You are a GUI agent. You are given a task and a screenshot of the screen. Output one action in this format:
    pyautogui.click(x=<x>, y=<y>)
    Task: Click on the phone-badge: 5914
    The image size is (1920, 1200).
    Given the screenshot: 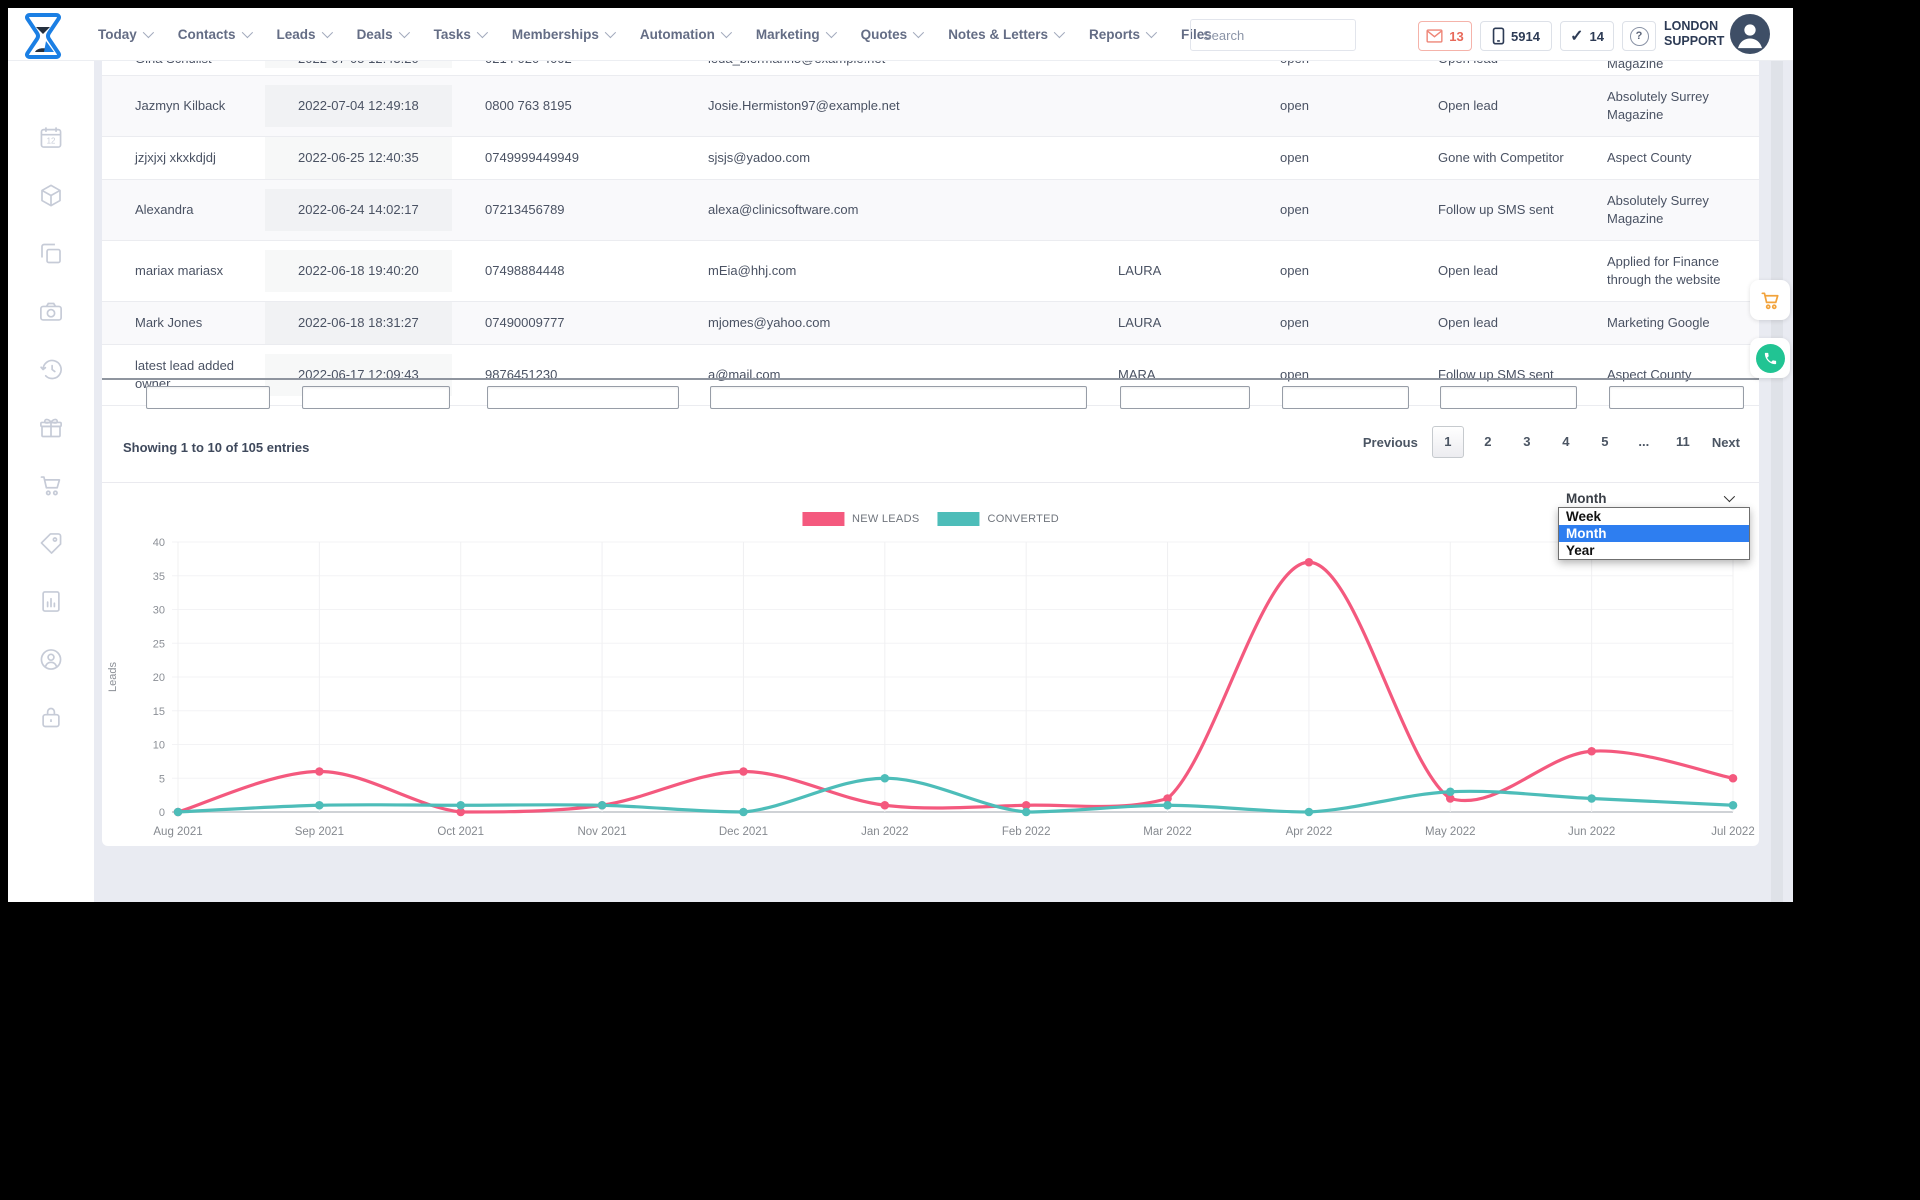 What is the action you would take?
    pyautogui.click(x=1516, y=36)
    